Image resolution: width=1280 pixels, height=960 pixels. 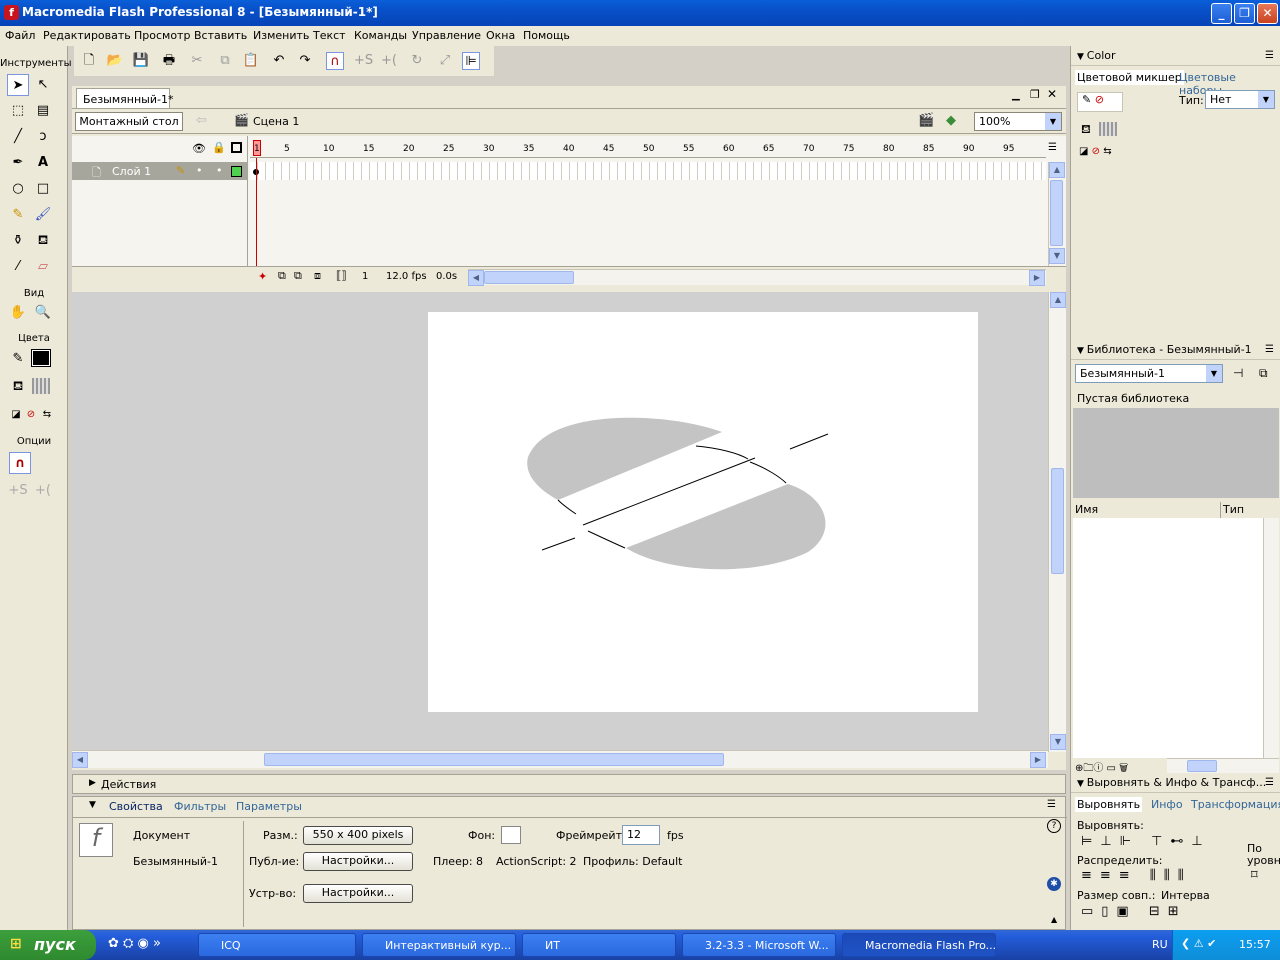 I want to click on align-toolbar-icon: ⊫, so click(x=471, y=61).